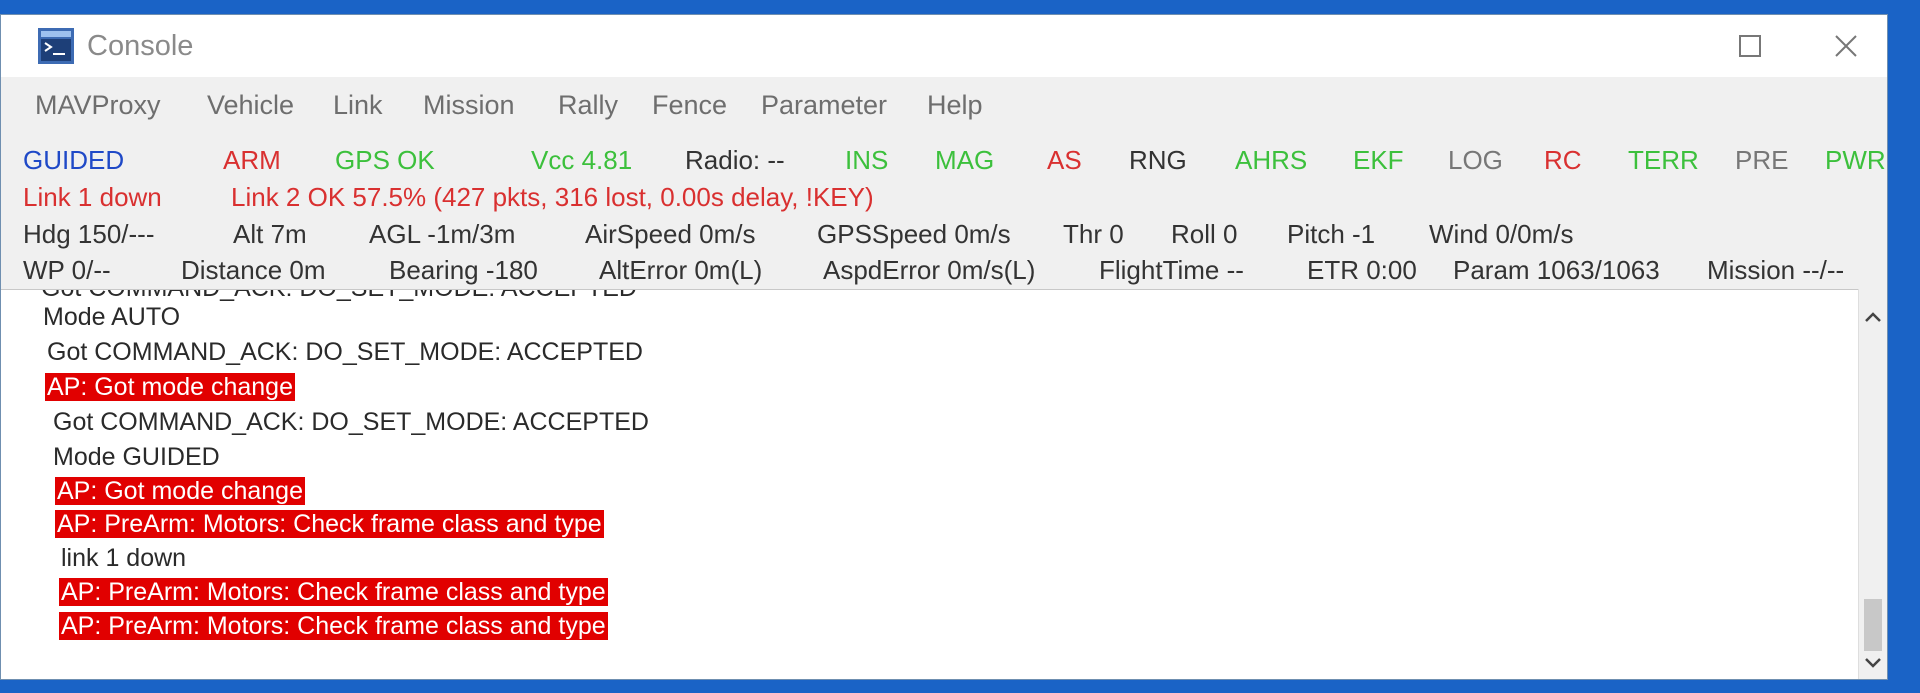 The height and width of the screenshot is (693, 1920). I want to click on maximize-button, so click(1750, 46).